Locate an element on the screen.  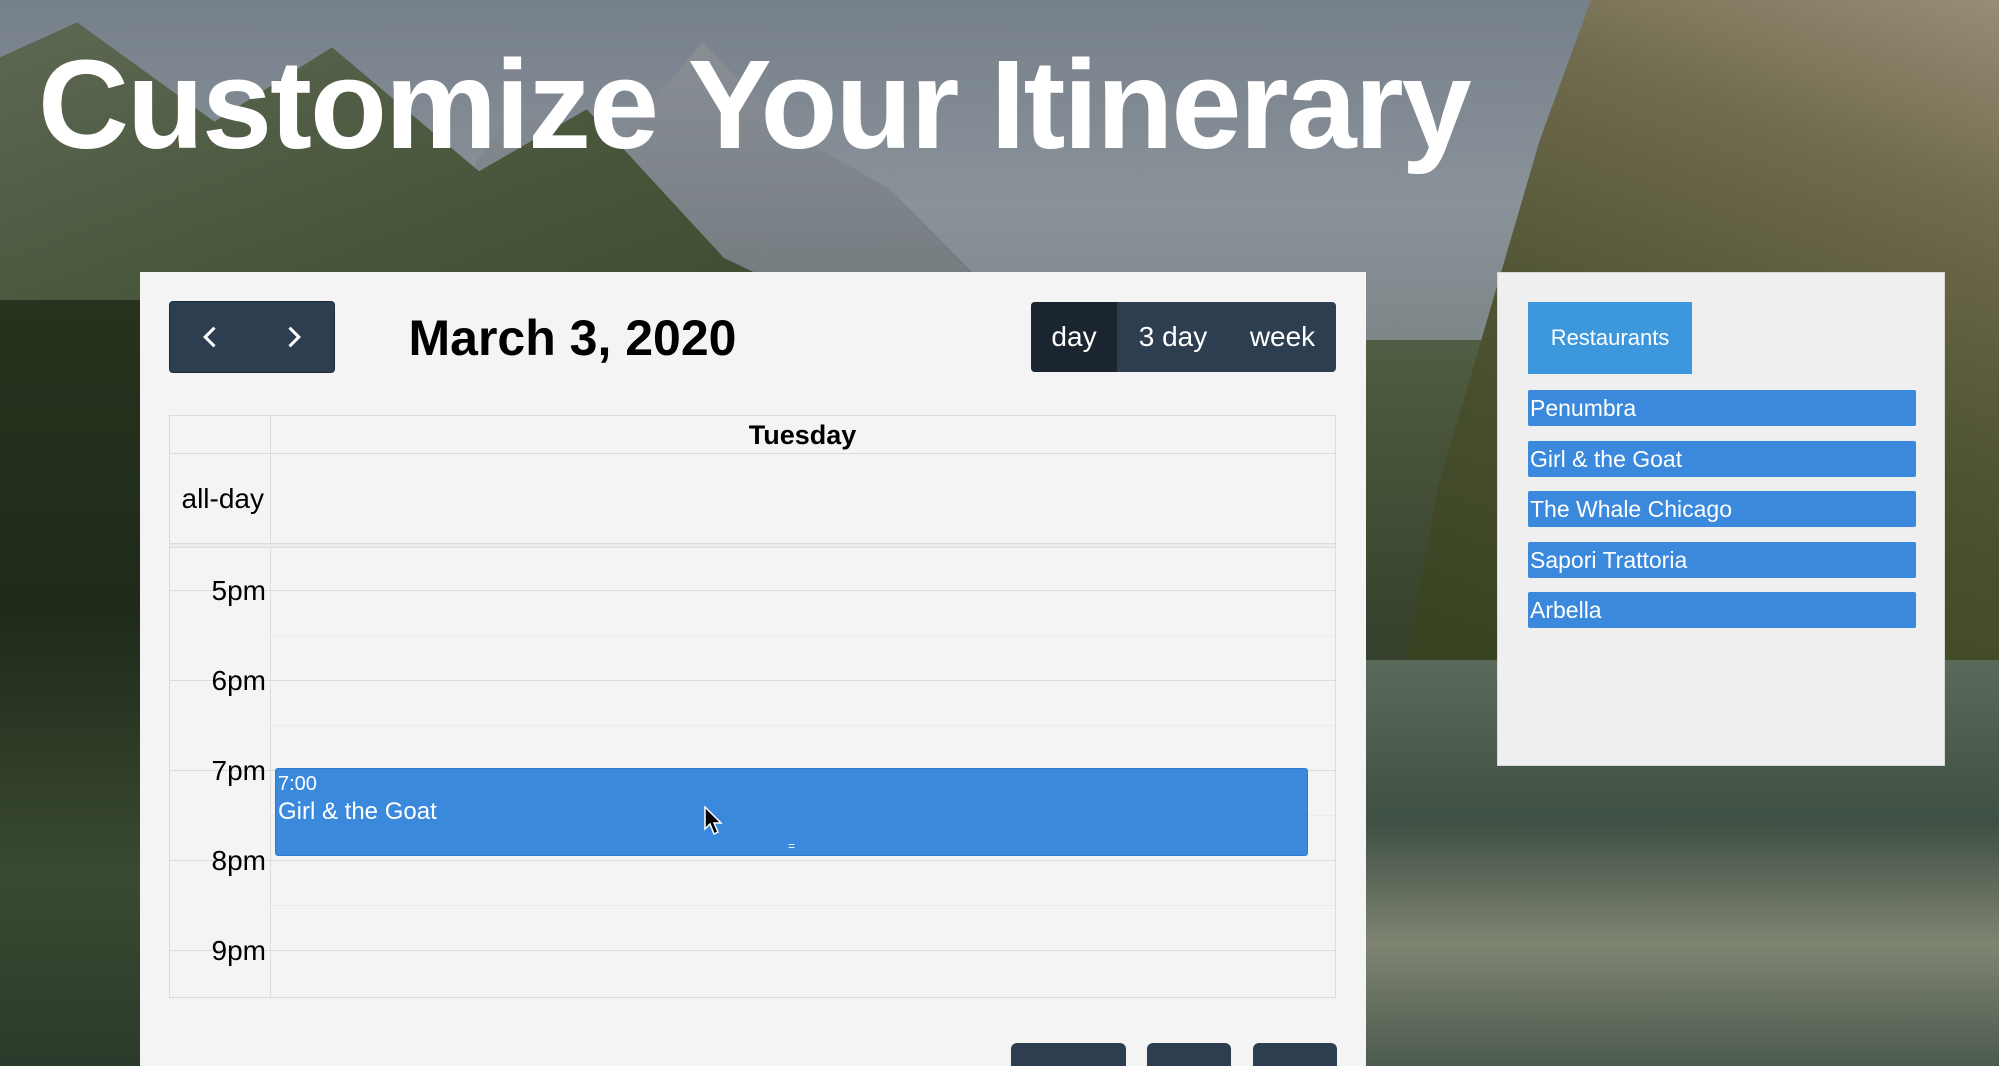
allday-label: all-day is located at coordinates (222, 498).